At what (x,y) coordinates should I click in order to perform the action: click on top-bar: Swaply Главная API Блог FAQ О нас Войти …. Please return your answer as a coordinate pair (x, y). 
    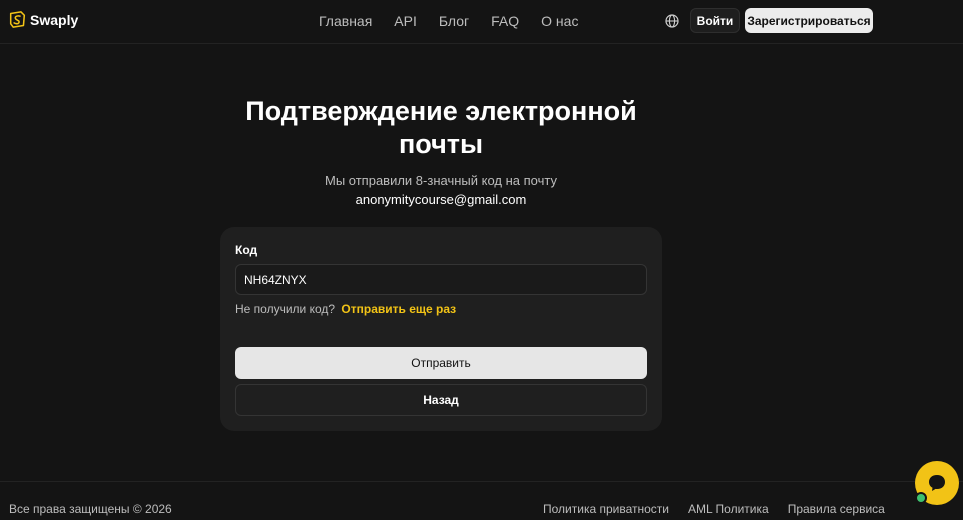
    Looking at the image, I should click on (481, 22).